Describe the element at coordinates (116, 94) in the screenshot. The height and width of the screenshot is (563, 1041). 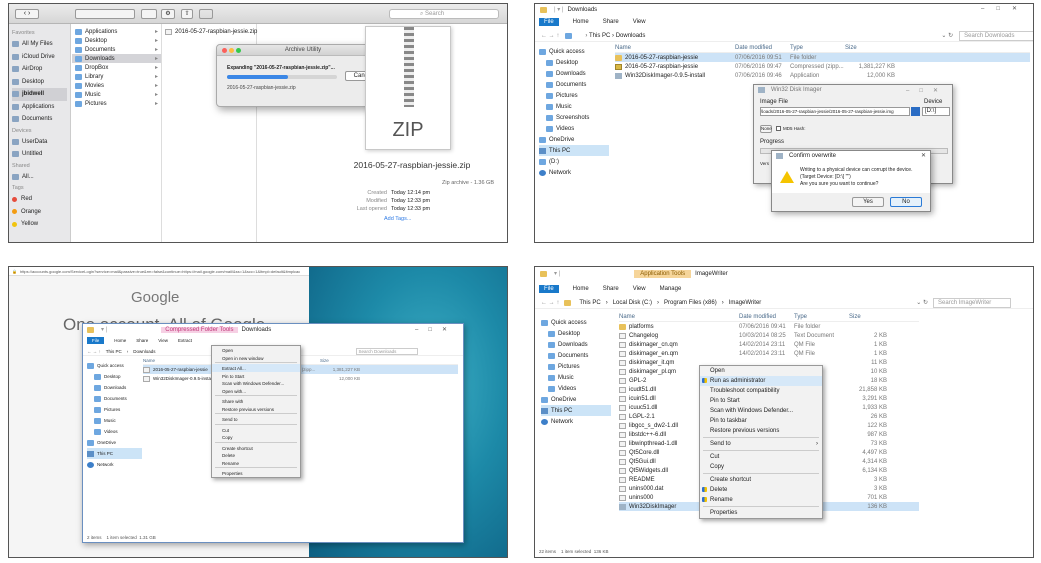
I see `folder-item-music: Music ▸` at that location.